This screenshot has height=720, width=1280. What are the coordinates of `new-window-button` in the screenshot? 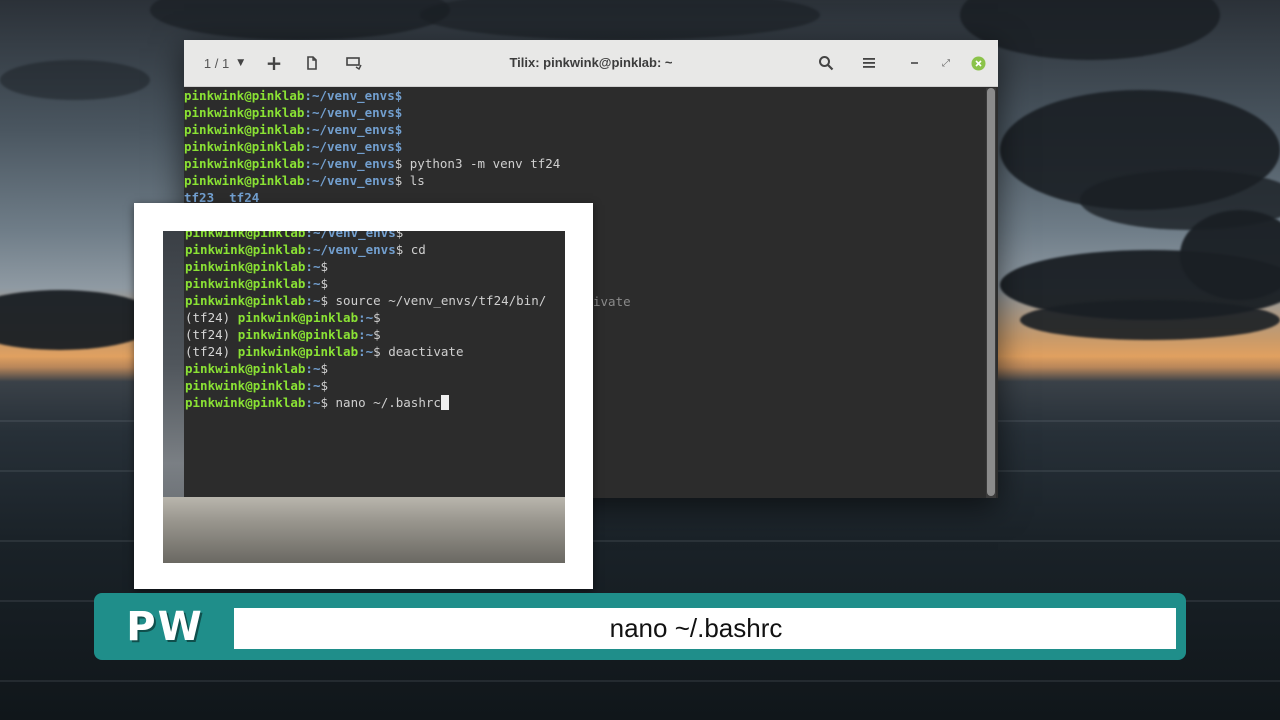 It's located at (312, 63).